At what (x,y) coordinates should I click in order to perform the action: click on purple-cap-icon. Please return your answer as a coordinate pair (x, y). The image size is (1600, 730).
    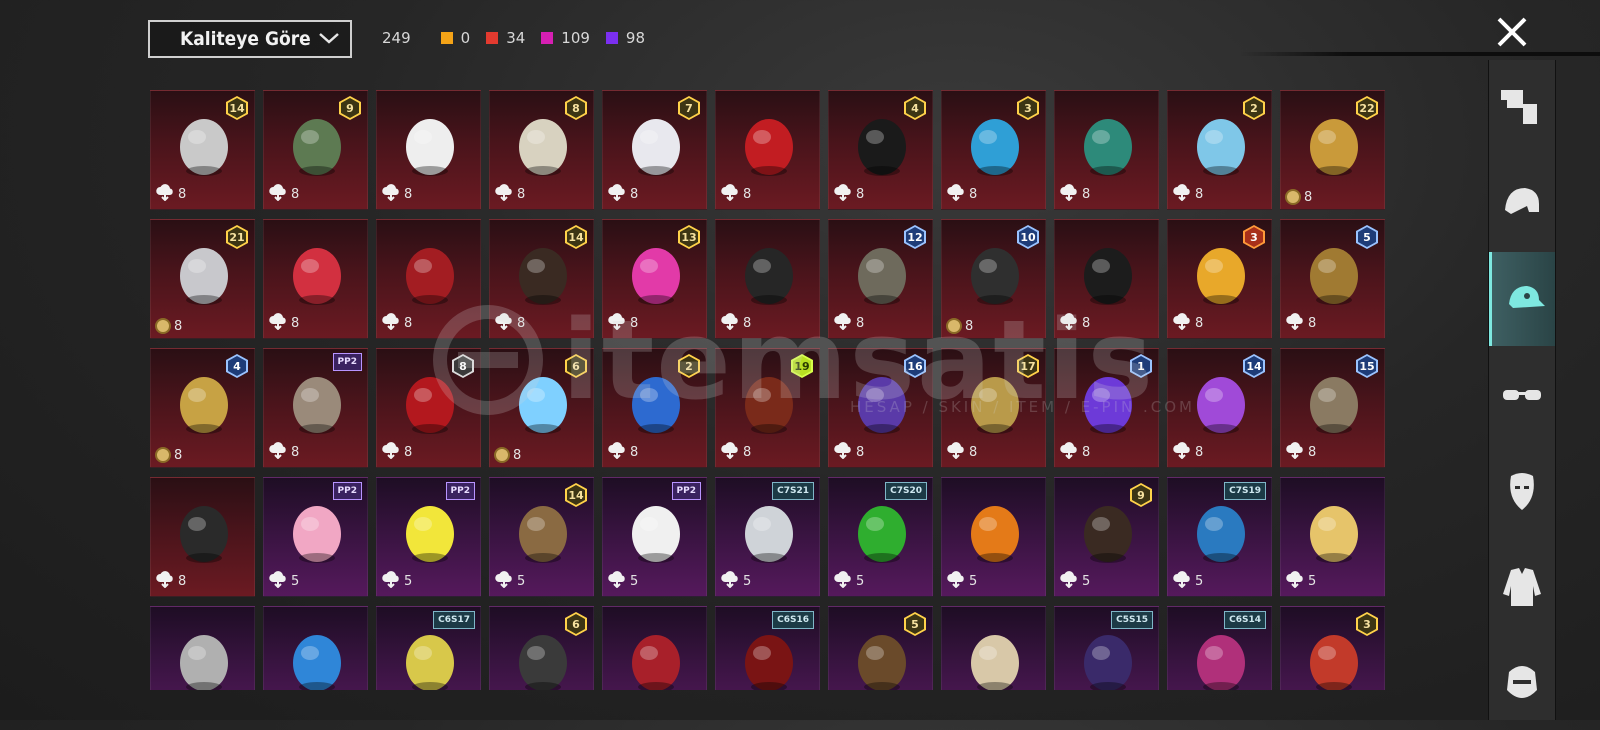
    Looking at the image, I should click on (1108, 662).